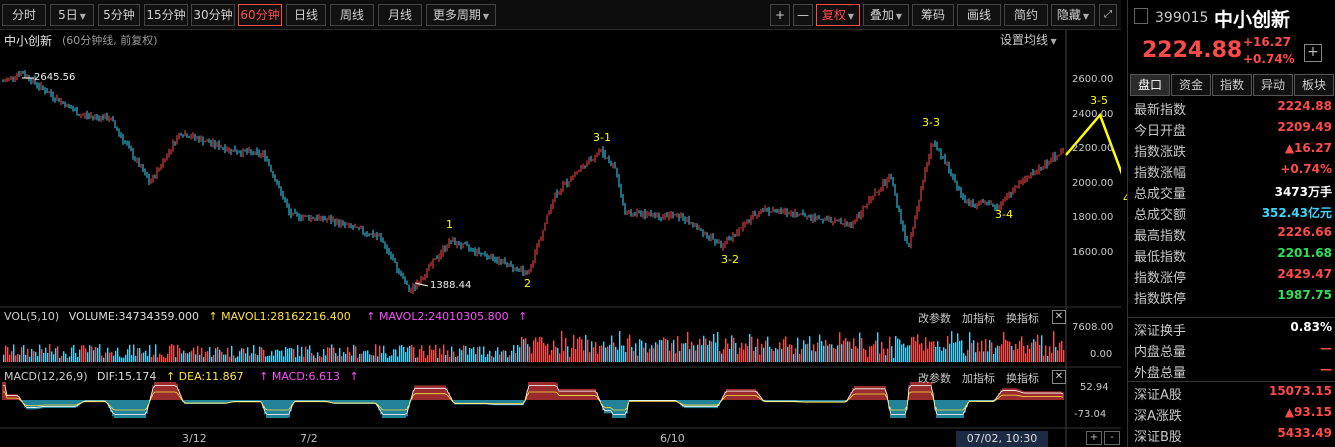 Image resolution: width=1335 pixels, height=447 pixels. Describe the element at coordinates (978, 318) in the screenshot. I see `vol-add-button: 加指标` at that location.